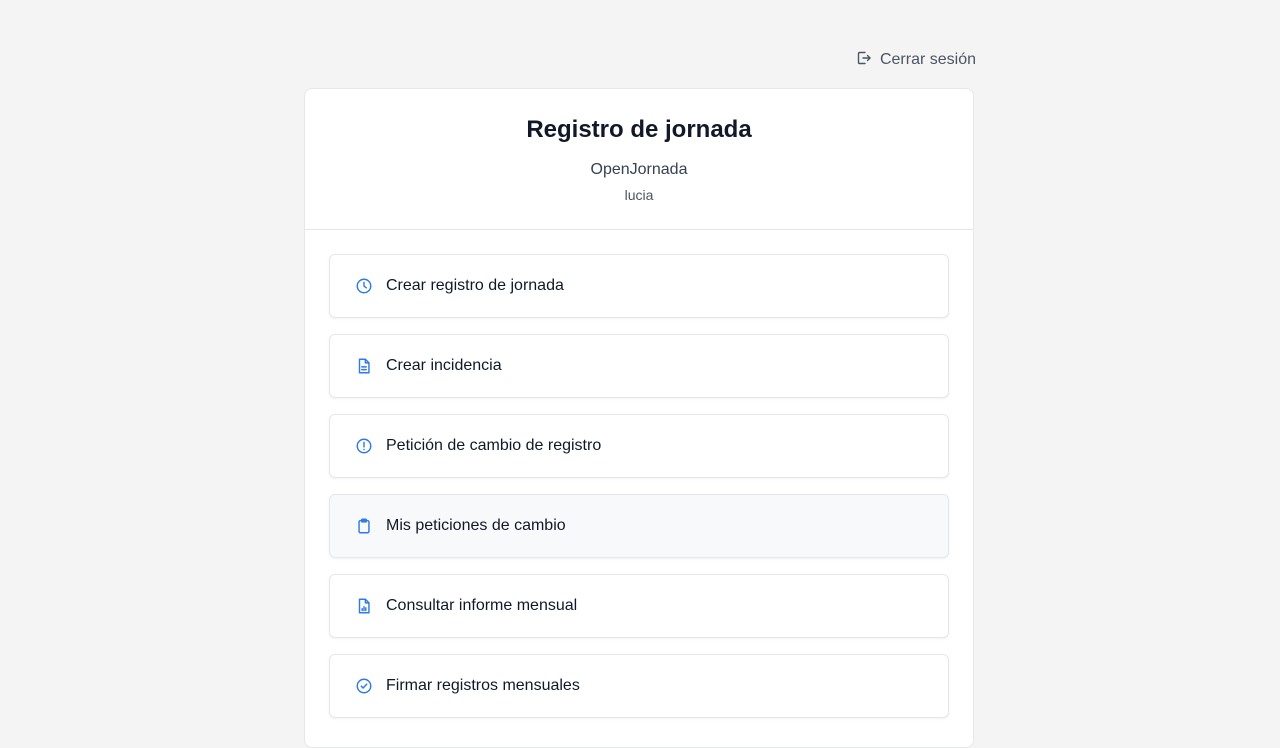  Describe the element at coordinates (639, 526) in the screenshot. I see `menu-item-mis-peticiones: Mis peticiones de cambio` at that location.